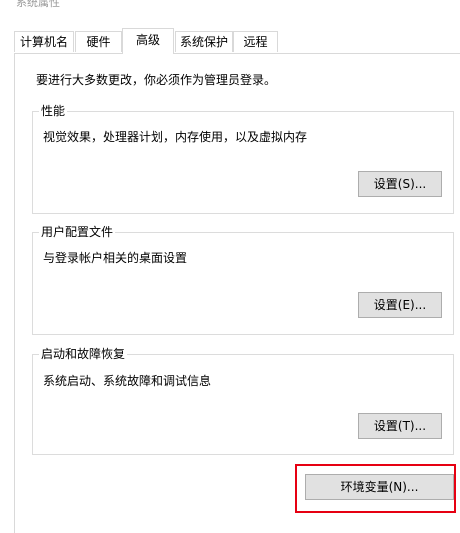 The height and width of the screenshot is (533, 460). I want to click on tab-remote: 远程, so click(255, 41).